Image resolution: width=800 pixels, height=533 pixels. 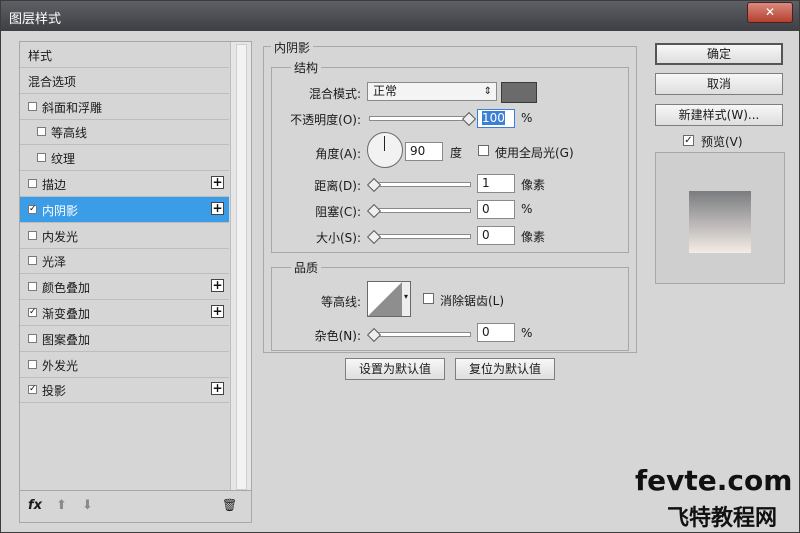 What do you see at coordinates (722, 142) in the screenshot?
I see `preview-label: 预览(V)` at bounding box center [722, 142].